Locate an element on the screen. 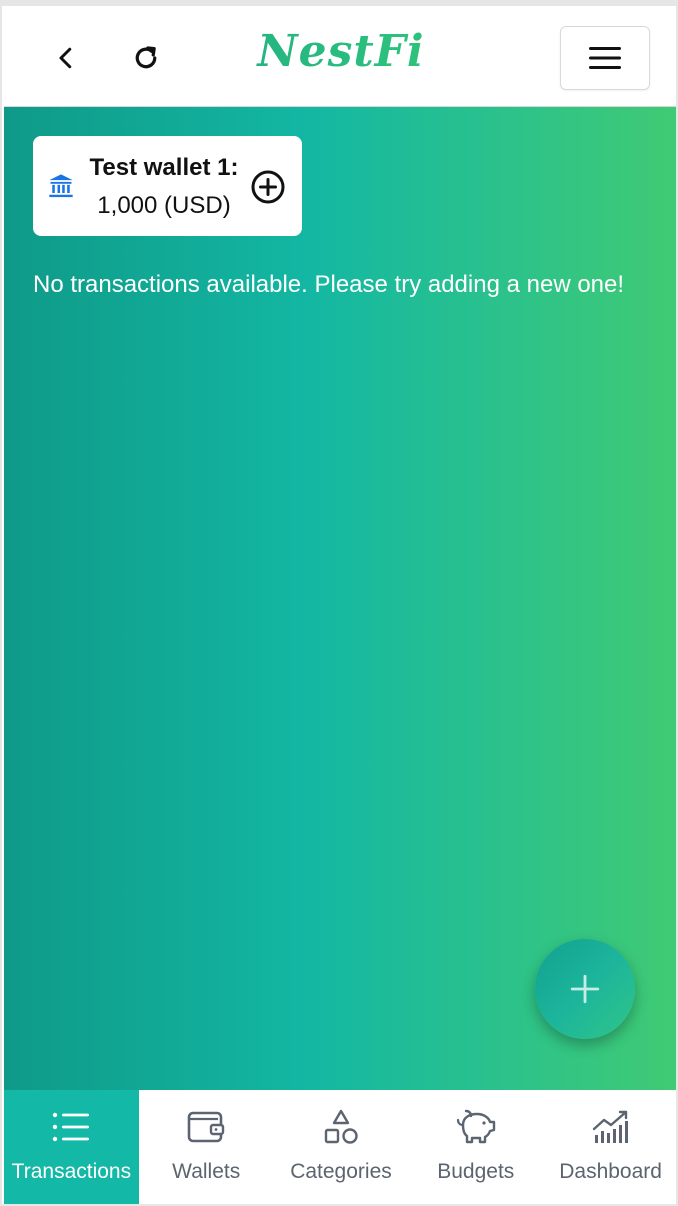 The image size is (678, 1206). nav-label-categories: Categories is located at coordinates (341, 1171).